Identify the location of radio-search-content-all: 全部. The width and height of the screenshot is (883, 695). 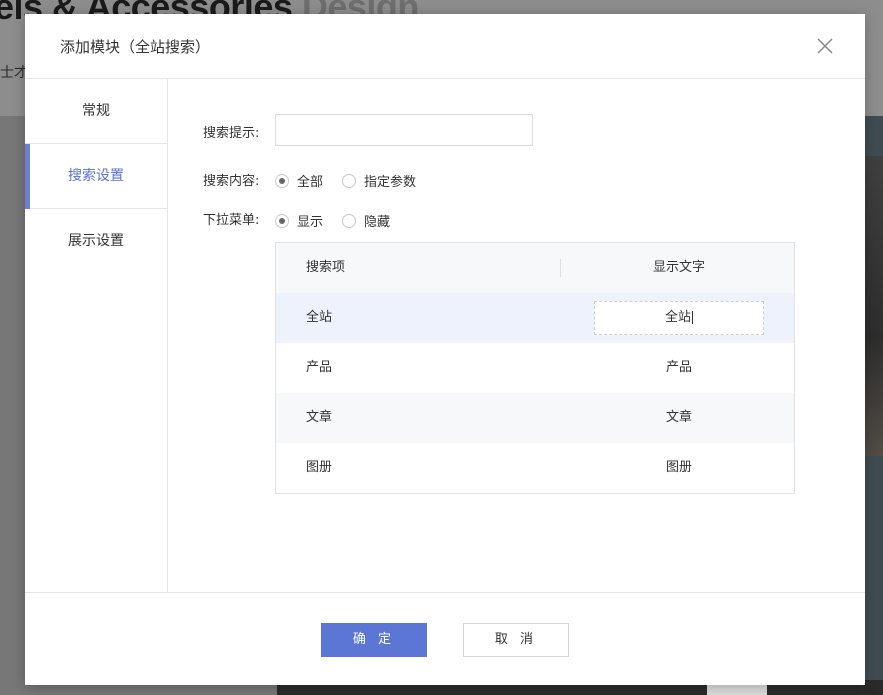
(299, 180).